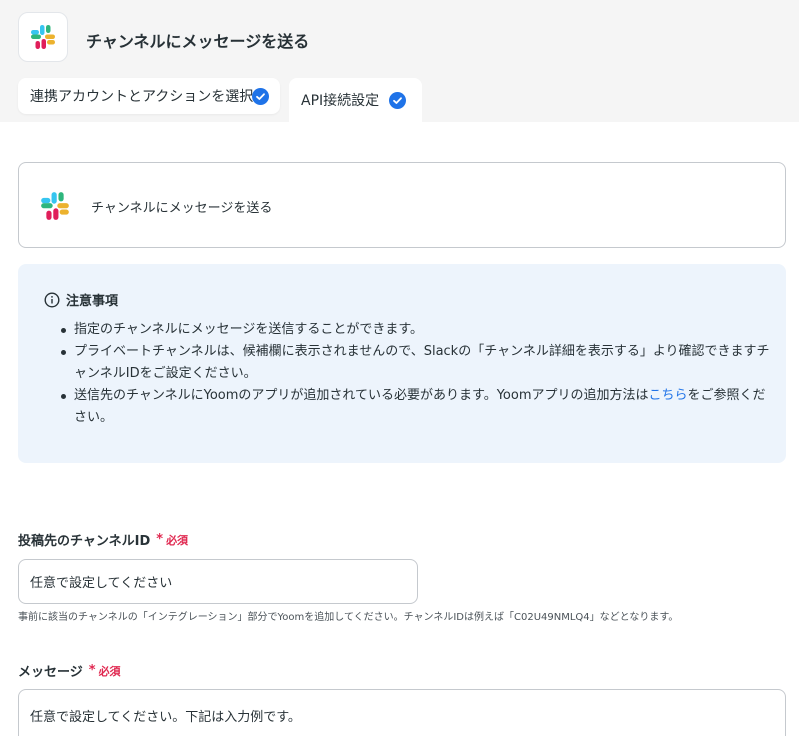 The height and width of the screenshot is (736, 799). I want to click on tab-label: 連携アカウントとアクションを選択, so click(142, 97).